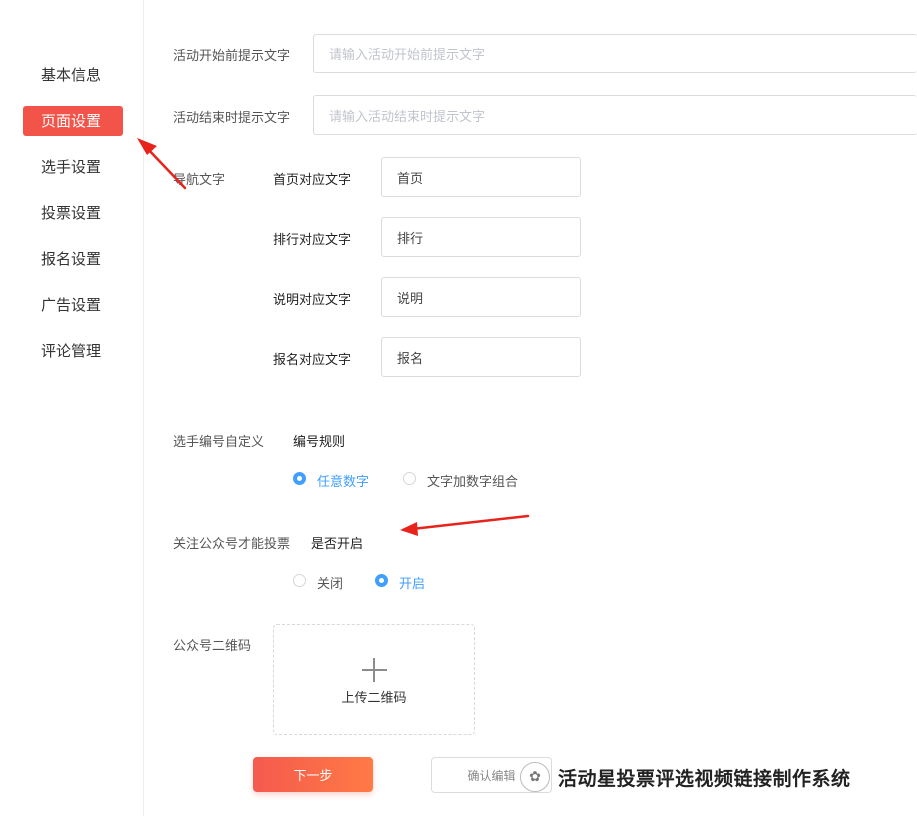 The height and width of the screenshot is (816, 917). What do you see at coordinates (232, 118) in the screenshot?
I see `end-tip-label: 活动结束时提示文字` at bounding box center [232, 118].